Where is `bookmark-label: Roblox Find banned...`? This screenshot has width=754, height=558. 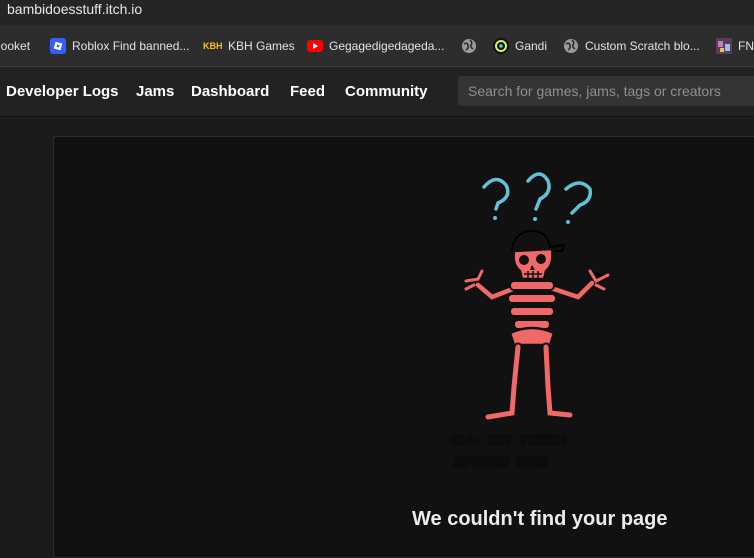 bookmark-label: Roblox Find banned... is located at coordinates (131, 45).